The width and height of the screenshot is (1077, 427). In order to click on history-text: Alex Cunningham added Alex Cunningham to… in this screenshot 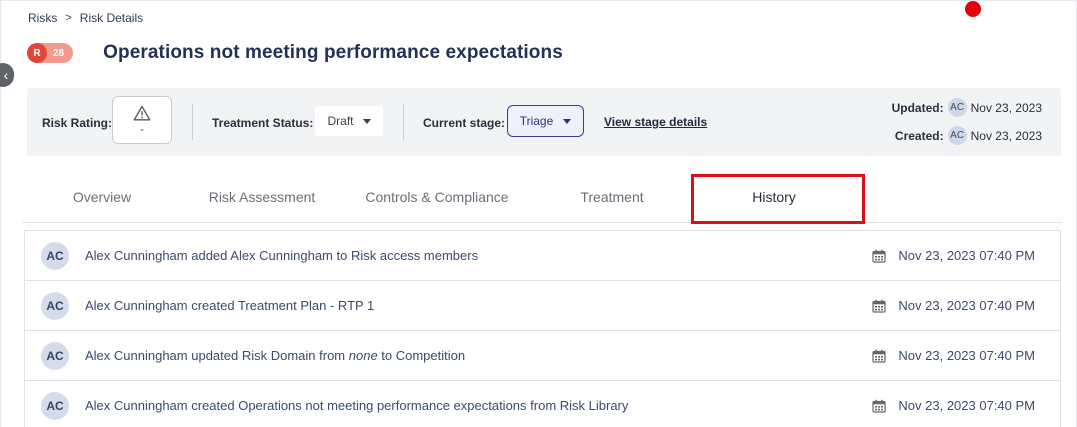, I will do `click(282, 255)`.